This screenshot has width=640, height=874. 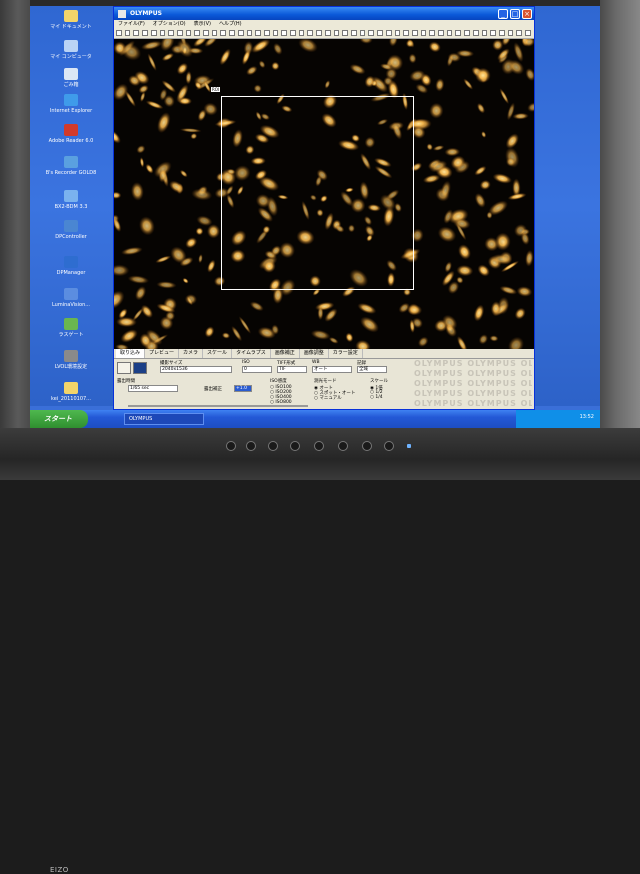 What do you see at coordinates (285, 353) in the screenshot?
I see `tab-image-correction: 画像補正` at bounding box center [285, 353].